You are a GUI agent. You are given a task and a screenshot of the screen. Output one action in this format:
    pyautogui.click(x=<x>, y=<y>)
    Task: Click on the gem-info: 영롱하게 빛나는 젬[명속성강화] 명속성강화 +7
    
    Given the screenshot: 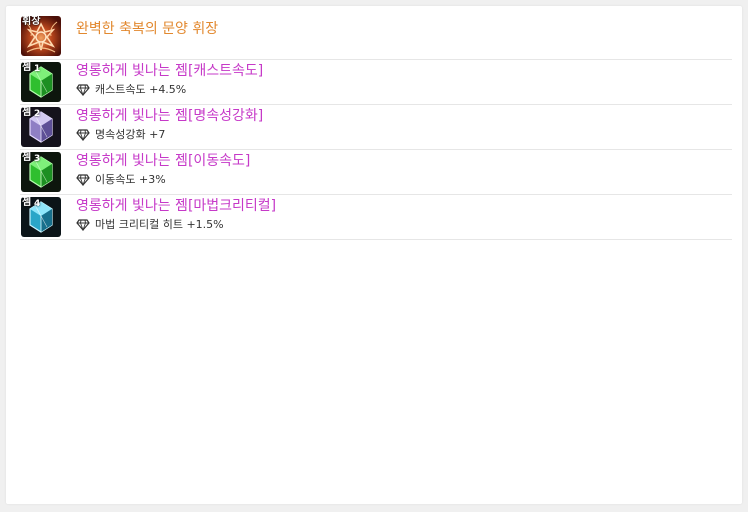 What is the action you would take?
    pyautogui.click(x=169, y=123)
    